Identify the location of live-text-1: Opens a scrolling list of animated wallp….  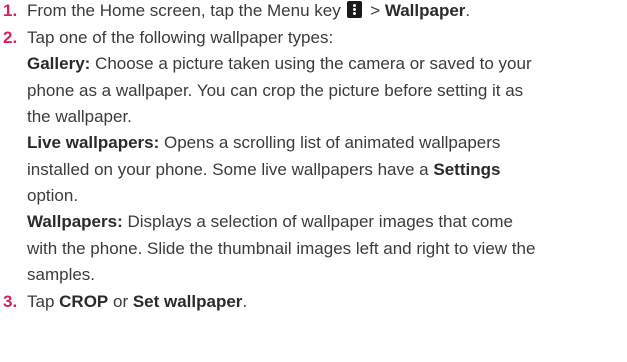
(330, 142).